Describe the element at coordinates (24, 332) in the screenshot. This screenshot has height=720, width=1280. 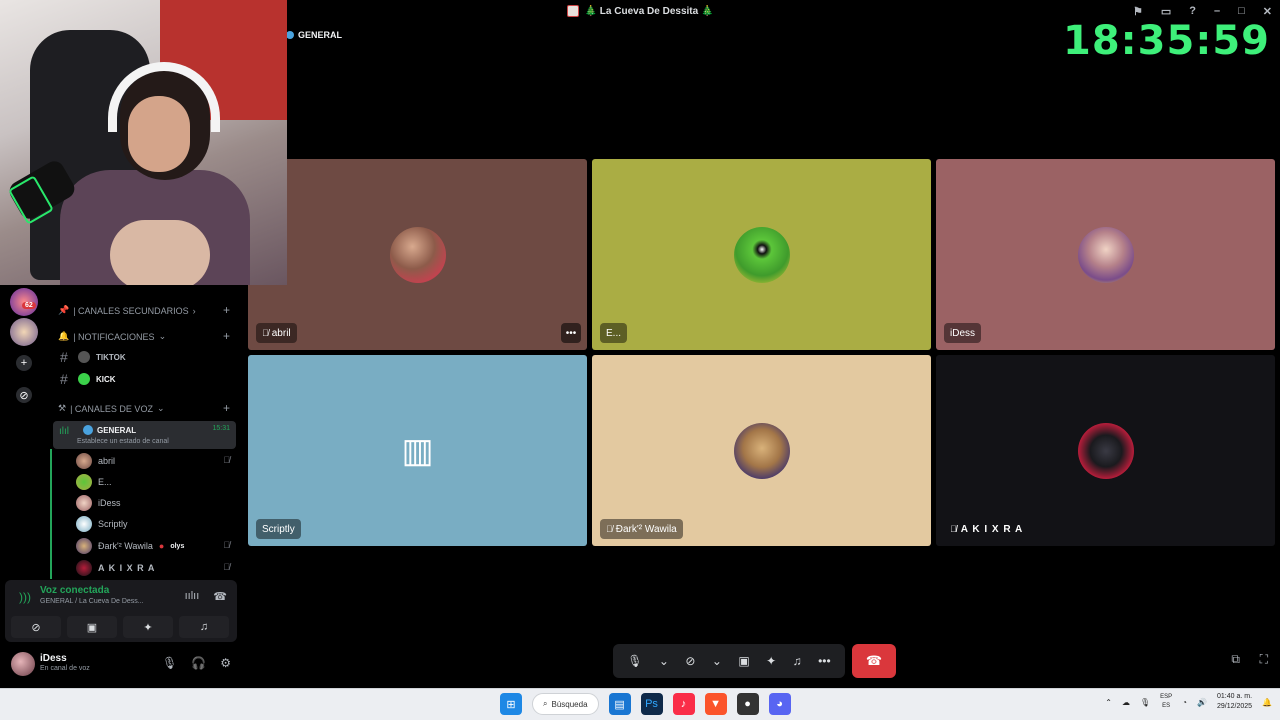
I see `server-icon` at that location.